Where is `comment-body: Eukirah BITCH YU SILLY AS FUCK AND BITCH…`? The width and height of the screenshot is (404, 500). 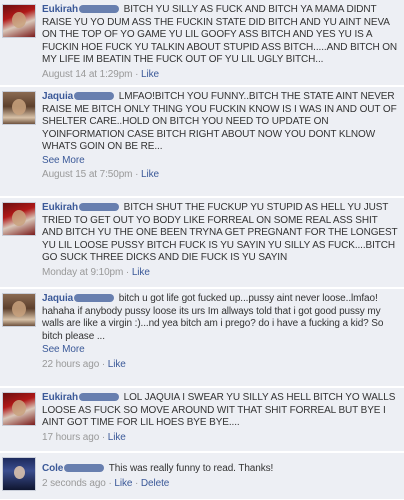
comment-body: Eukirah BITCH YU SILLY AS FUCK AND BITCH… is located at coordinates (220, 42).